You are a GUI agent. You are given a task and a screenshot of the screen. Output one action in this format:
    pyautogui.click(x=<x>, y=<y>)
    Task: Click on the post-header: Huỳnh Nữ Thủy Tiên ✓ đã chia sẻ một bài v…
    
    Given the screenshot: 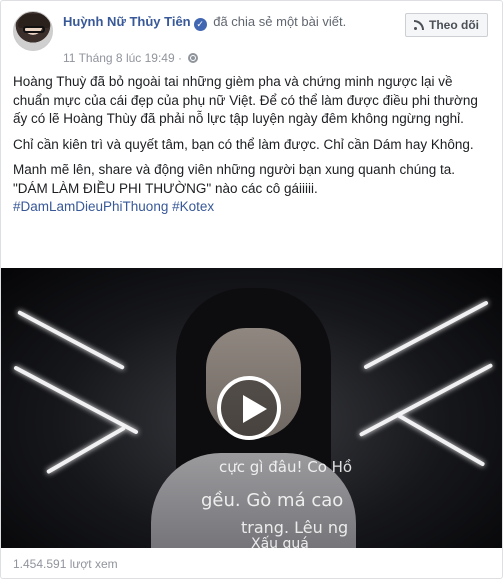 What is the action you would take?
    pyautogui.click(x=251, y=41)
    